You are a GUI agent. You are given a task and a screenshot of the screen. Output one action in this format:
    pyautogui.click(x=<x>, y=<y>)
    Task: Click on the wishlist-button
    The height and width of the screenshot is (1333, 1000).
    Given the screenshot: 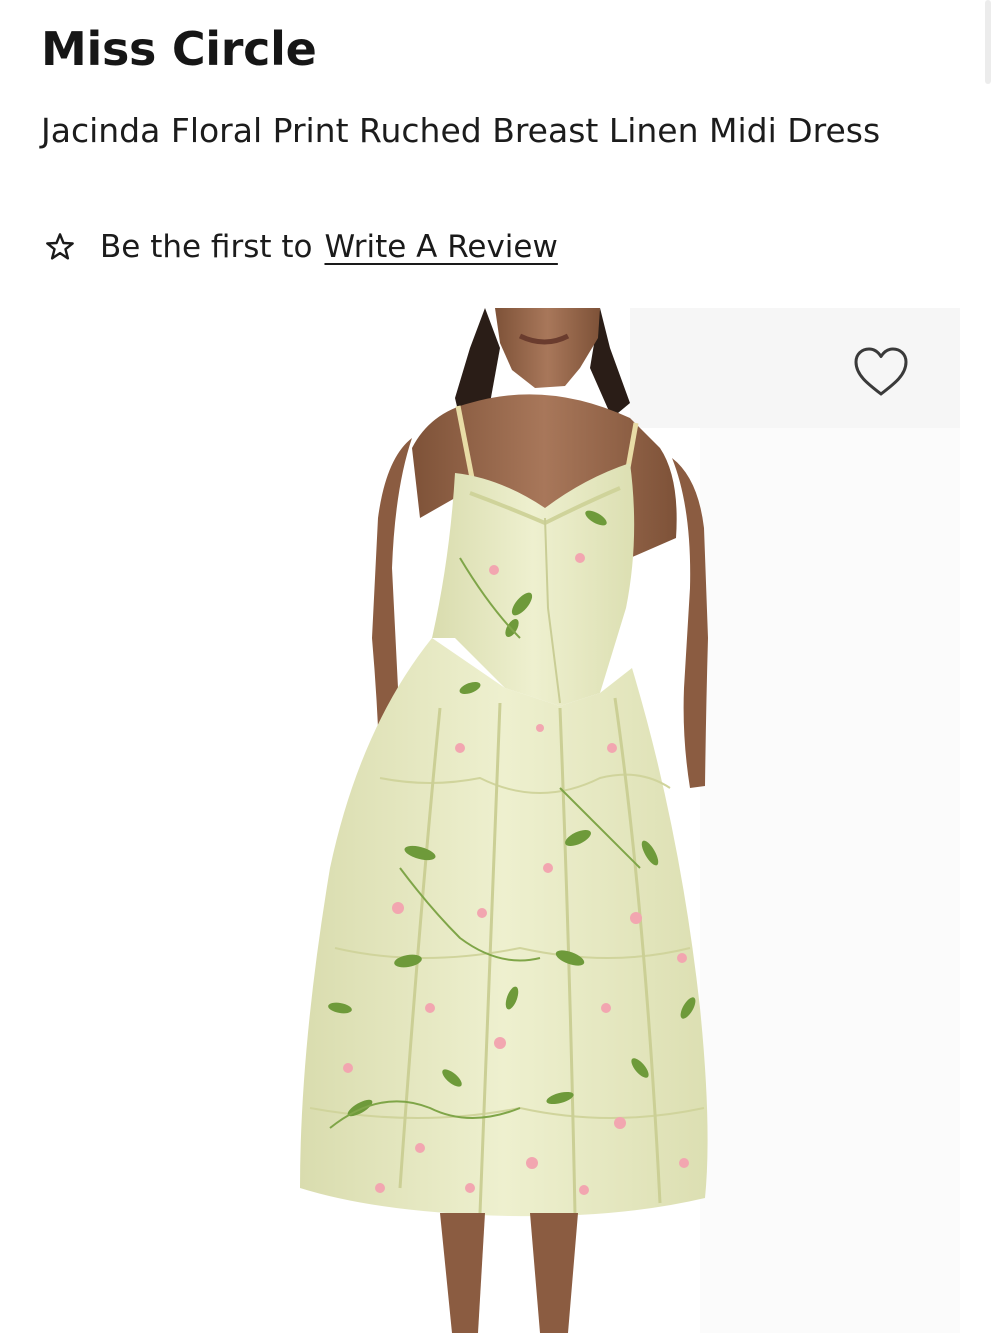 What is the action you would take?
    pyautogui.click(x=881, y=372)
    